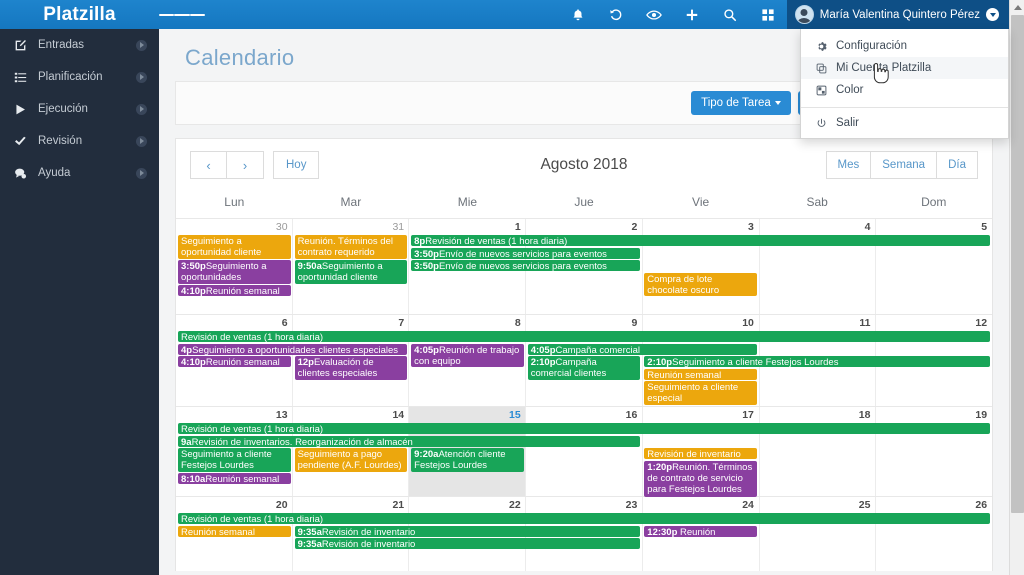  I want to click on sidebar-item-planificacion: Planificación, so click(79, 77).